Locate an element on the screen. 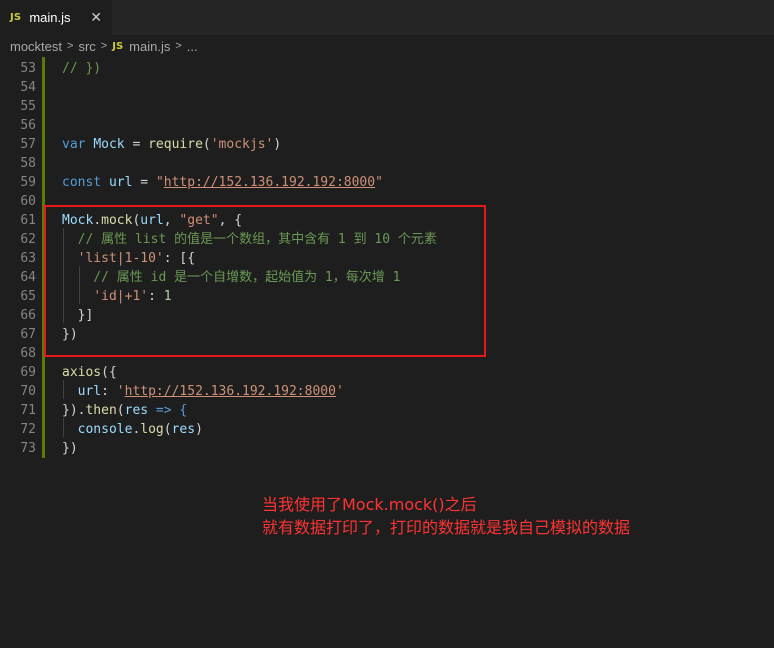  code-token: }). is located at coordinates (74, 410).